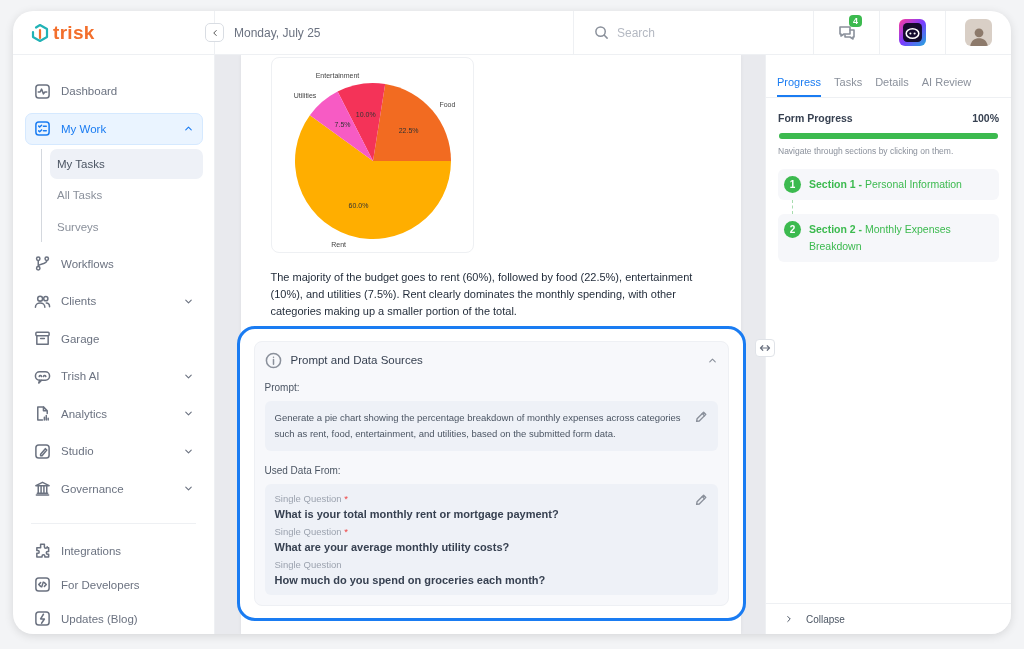 Image resolution: width=1024 pixels, height=649 pixels. What do you see at coordinates (308, 564) in the screenshot?
I see `question-type: Single Question` at bounding box center [308, 564].